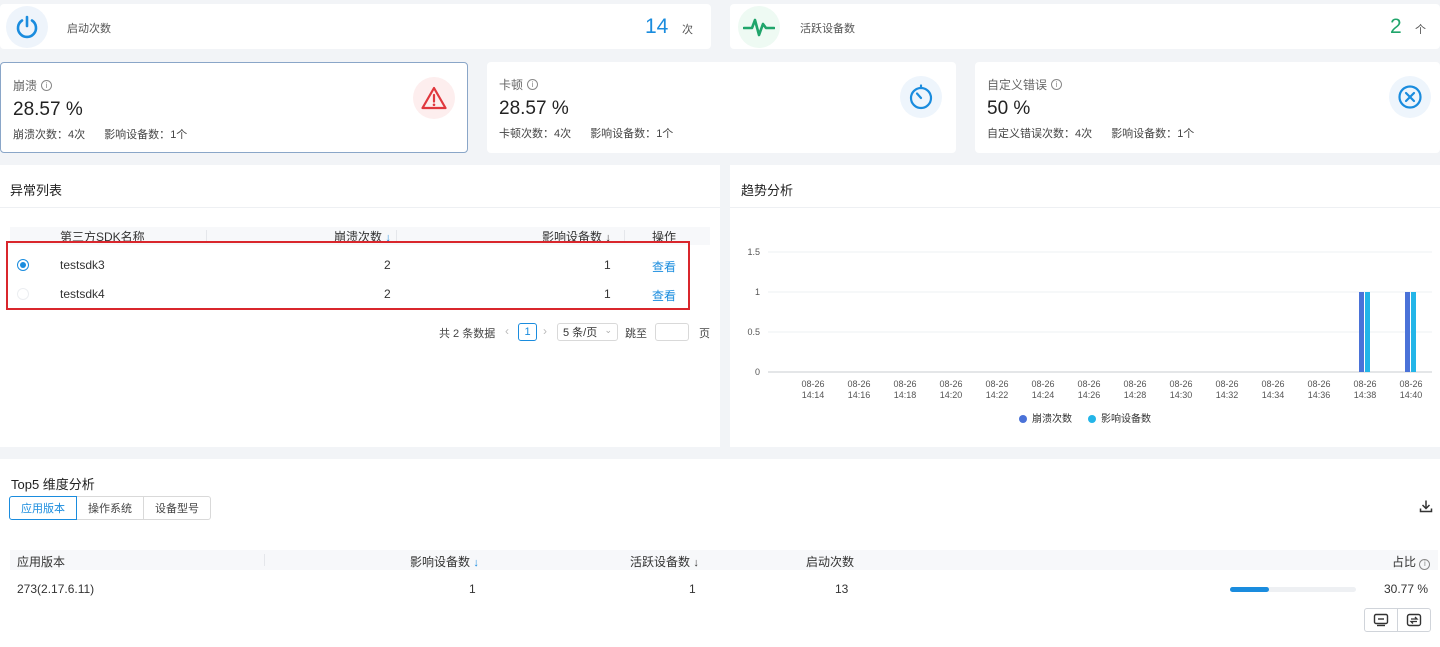 This screenshot has width=1440, height=647. Describe the element at coordinates (1181, 395) in the screenshot. I see `x-tick-label: 14:30` at that location.